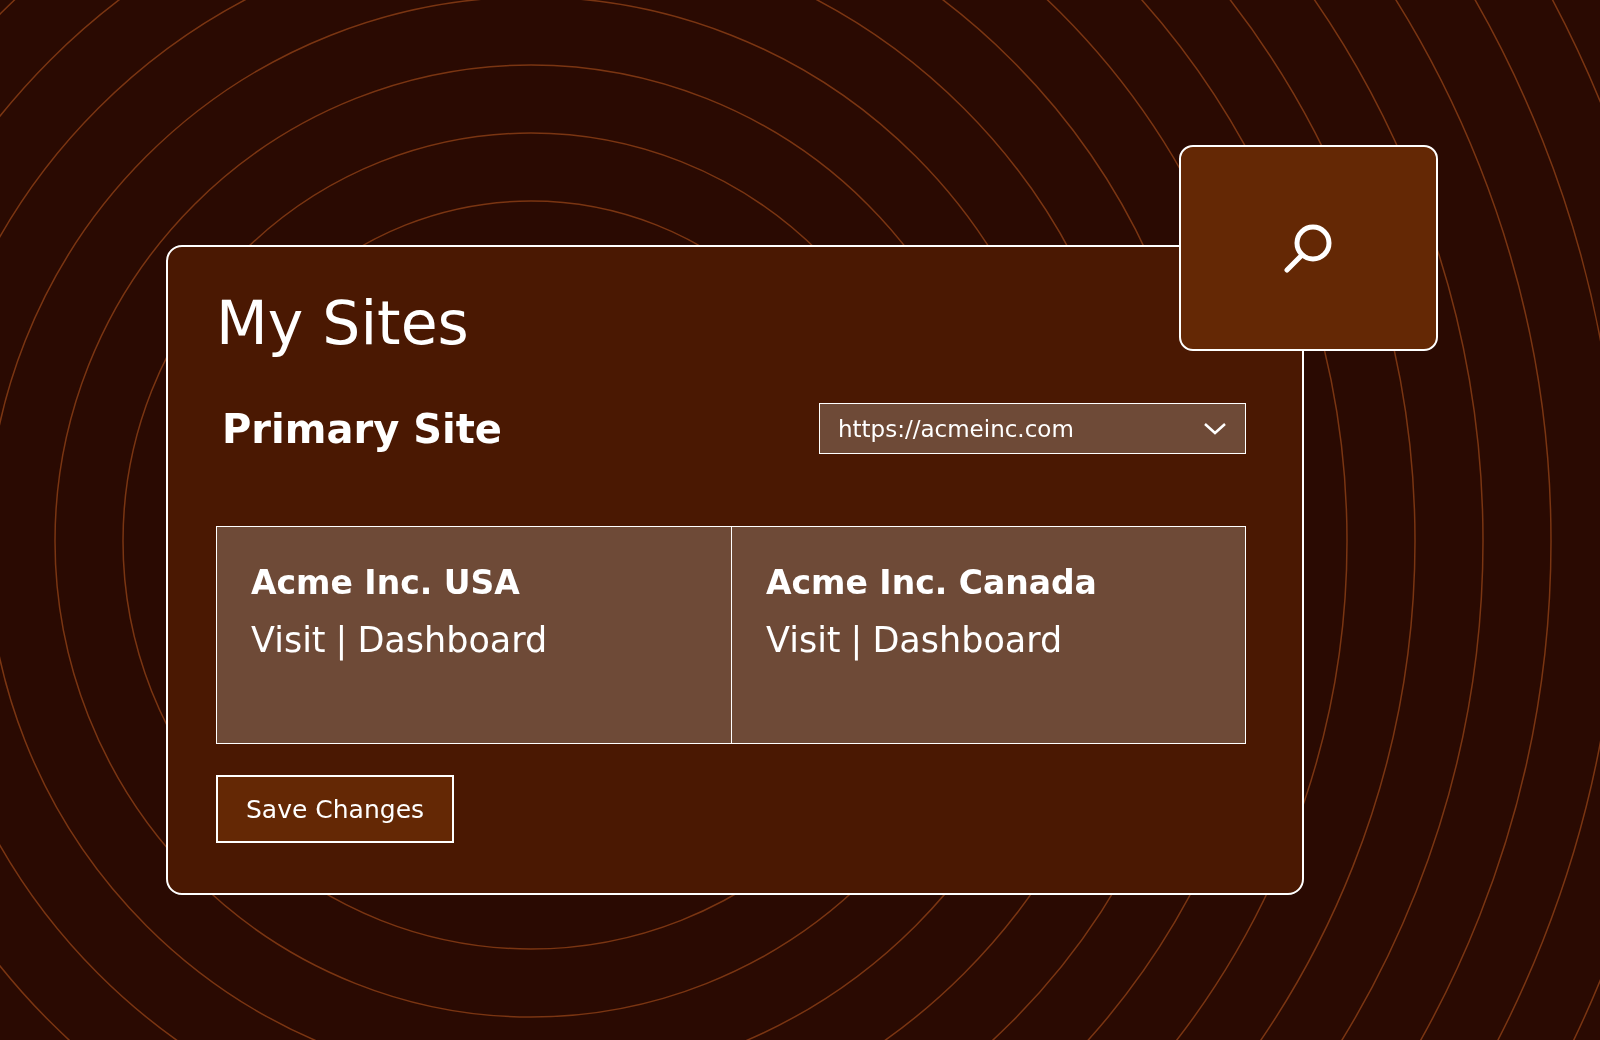 This screenshot has height=1040, width=1600. Describe the element at coordinates (385, 582) in the screenshot. I see `site-name: Acme Inc. USA` at that location.